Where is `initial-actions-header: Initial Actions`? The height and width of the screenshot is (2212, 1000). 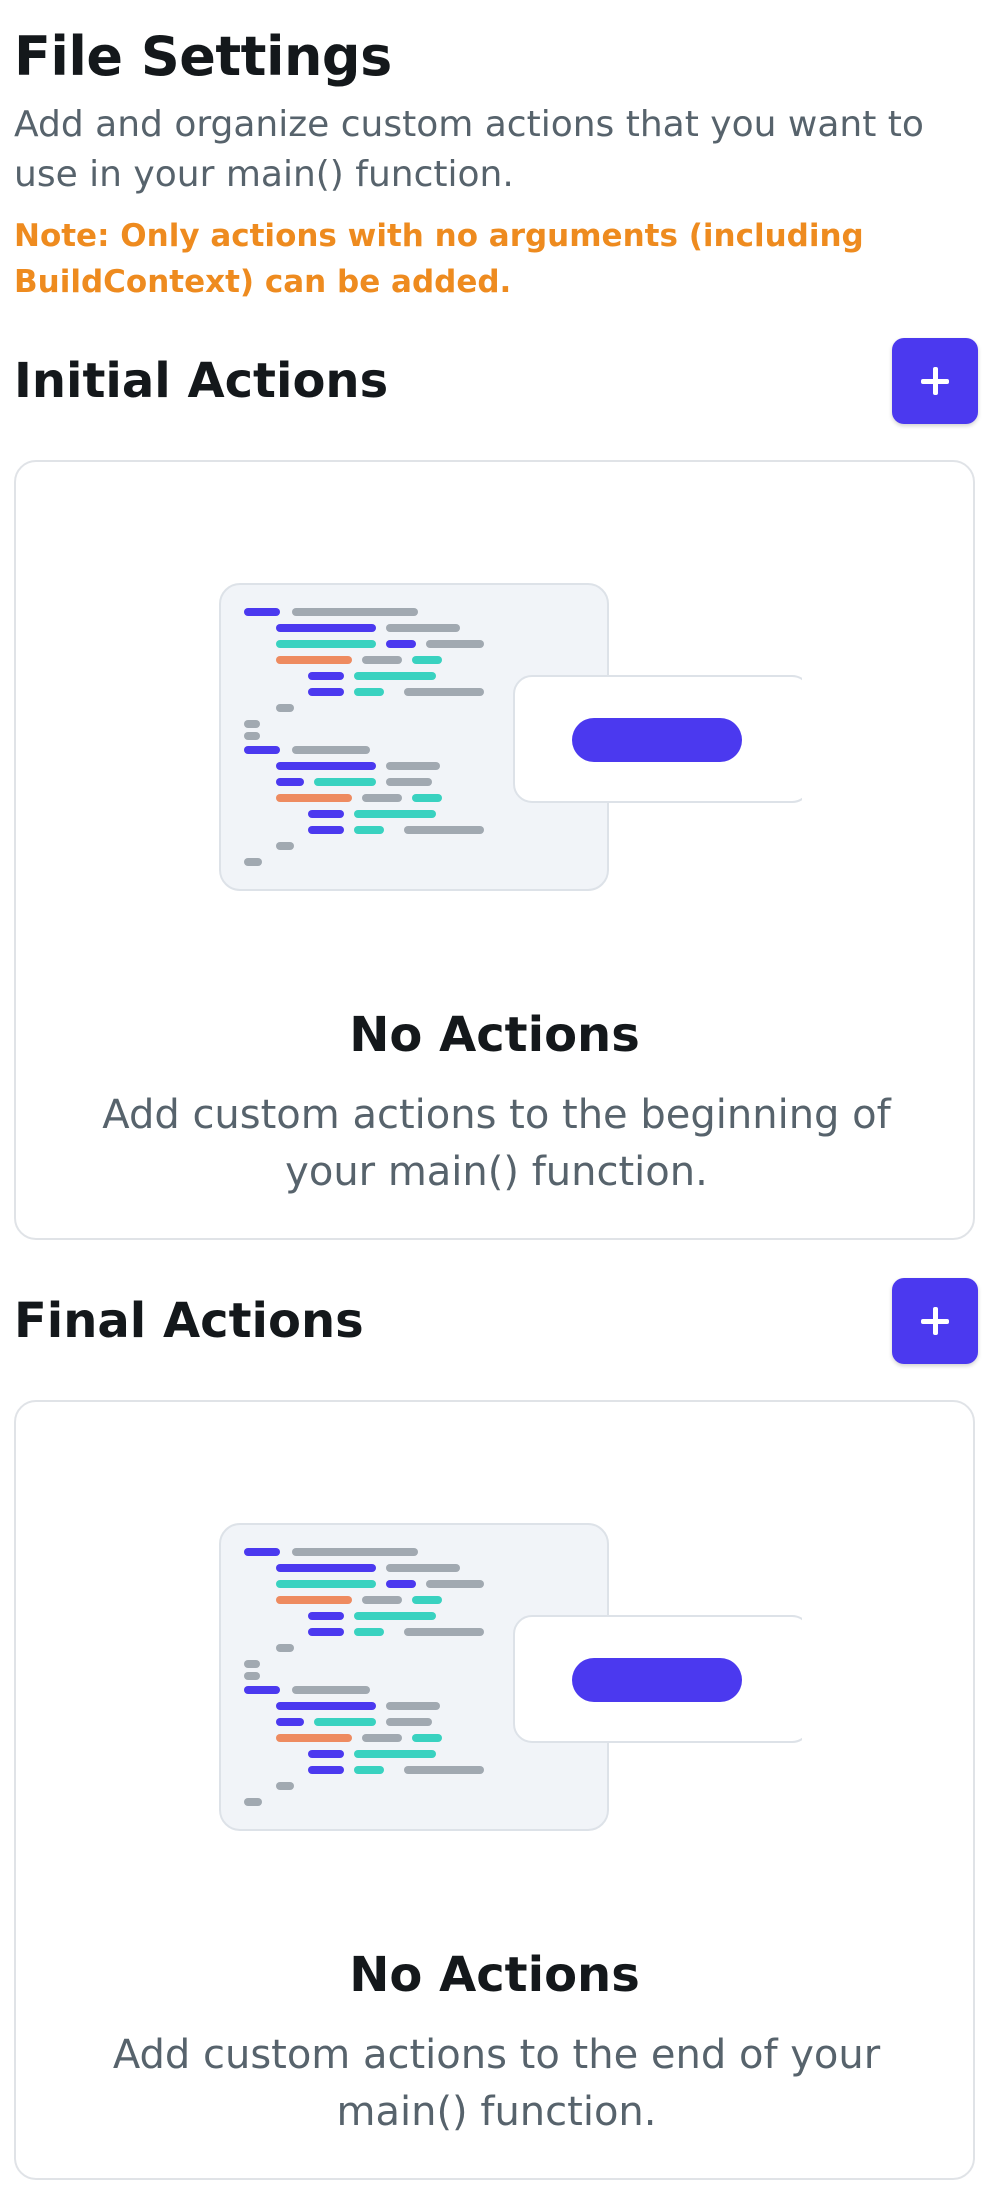 initial-actions-header: Initial Actions is located at coordinates (496, 383).